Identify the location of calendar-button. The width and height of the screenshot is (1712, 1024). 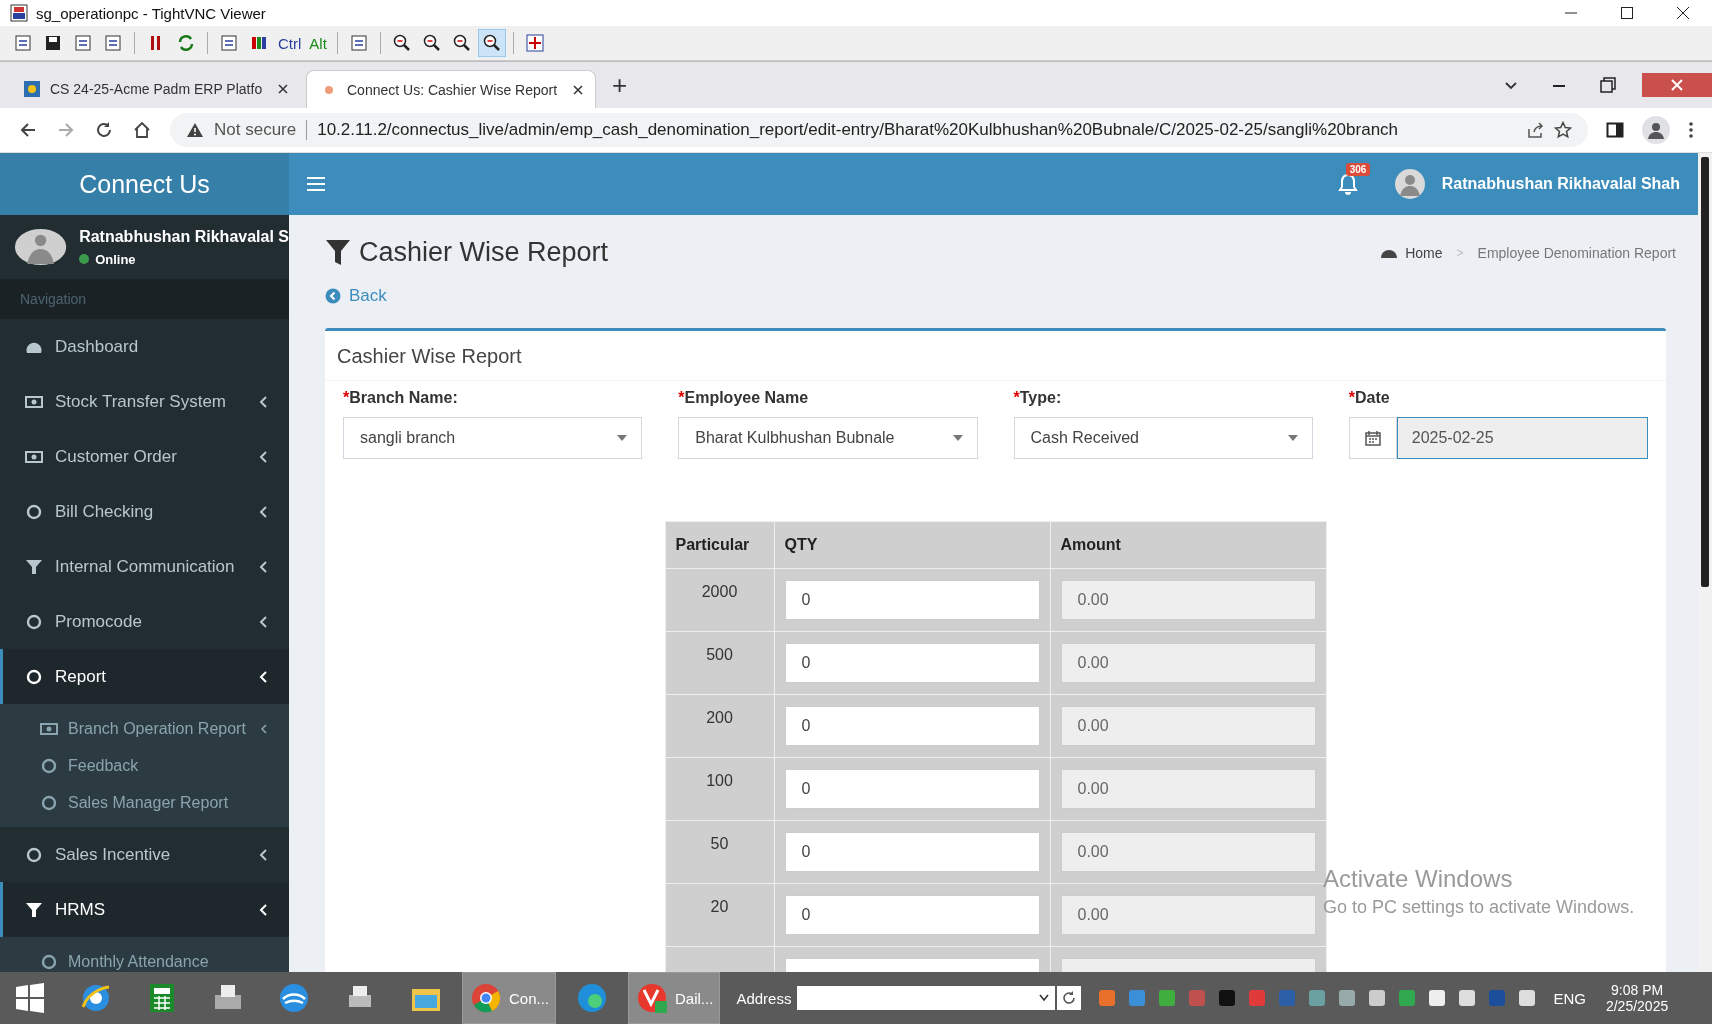
(1372, 438).